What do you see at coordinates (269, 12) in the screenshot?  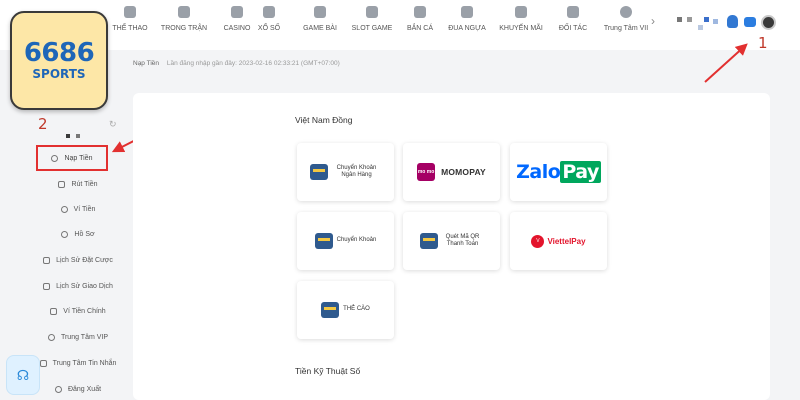 I see `lottery-ball-icon` at bounding box center [269, 12].